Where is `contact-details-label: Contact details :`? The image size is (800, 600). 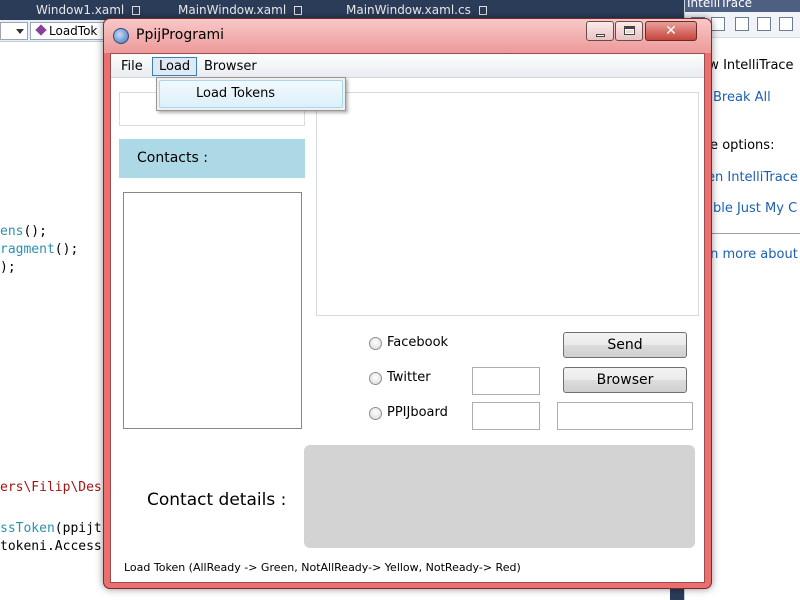 contact-details-label: Contact details : is located at coordinates (217, 500).